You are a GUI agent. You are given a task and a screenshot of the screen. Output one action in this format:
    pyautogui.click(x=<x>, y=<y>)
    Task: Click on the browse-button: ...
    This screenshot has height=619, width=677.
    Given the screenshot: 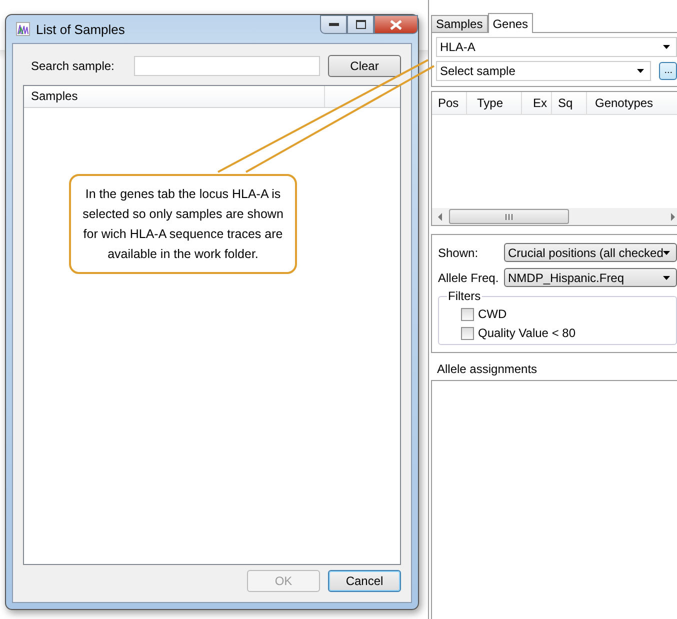 What is the action you would take?
    pyautogui.click(x=668, y=71)
    